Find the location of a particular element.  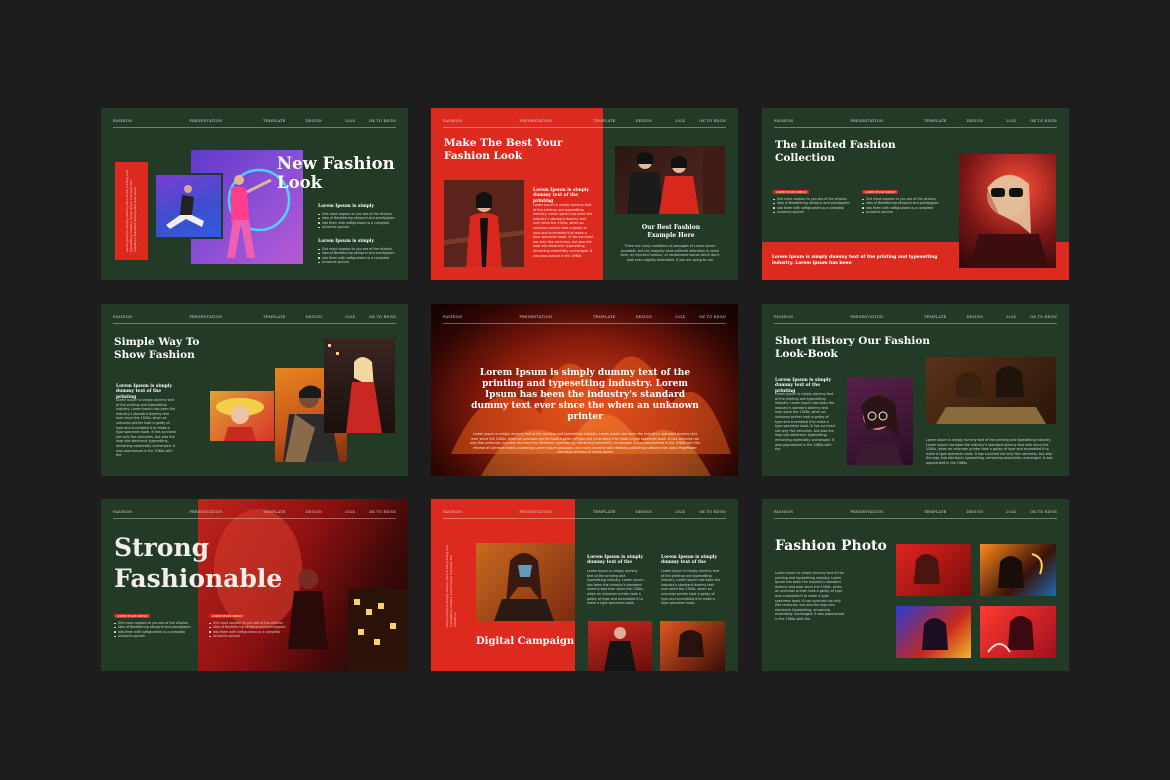

sub-heading-1: Lorem Ipsum is simply dummy text of the is located at coordinates (615, 560).